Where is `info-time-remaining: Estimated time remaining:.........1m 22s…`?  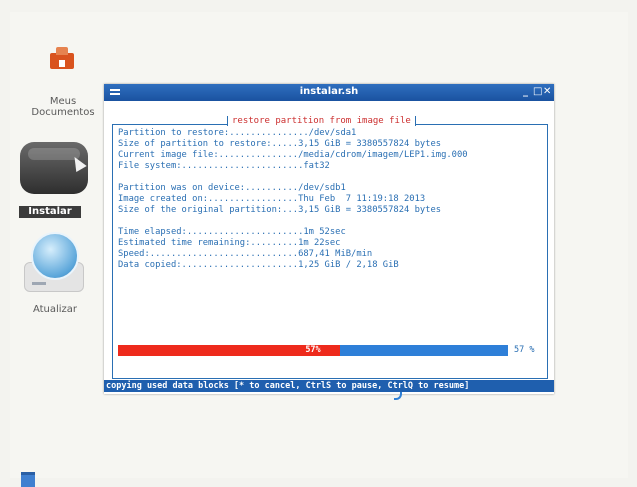
info-time-remaining: Estimated time remaining:.........1m 22s… is located at coordinates (229, 243).